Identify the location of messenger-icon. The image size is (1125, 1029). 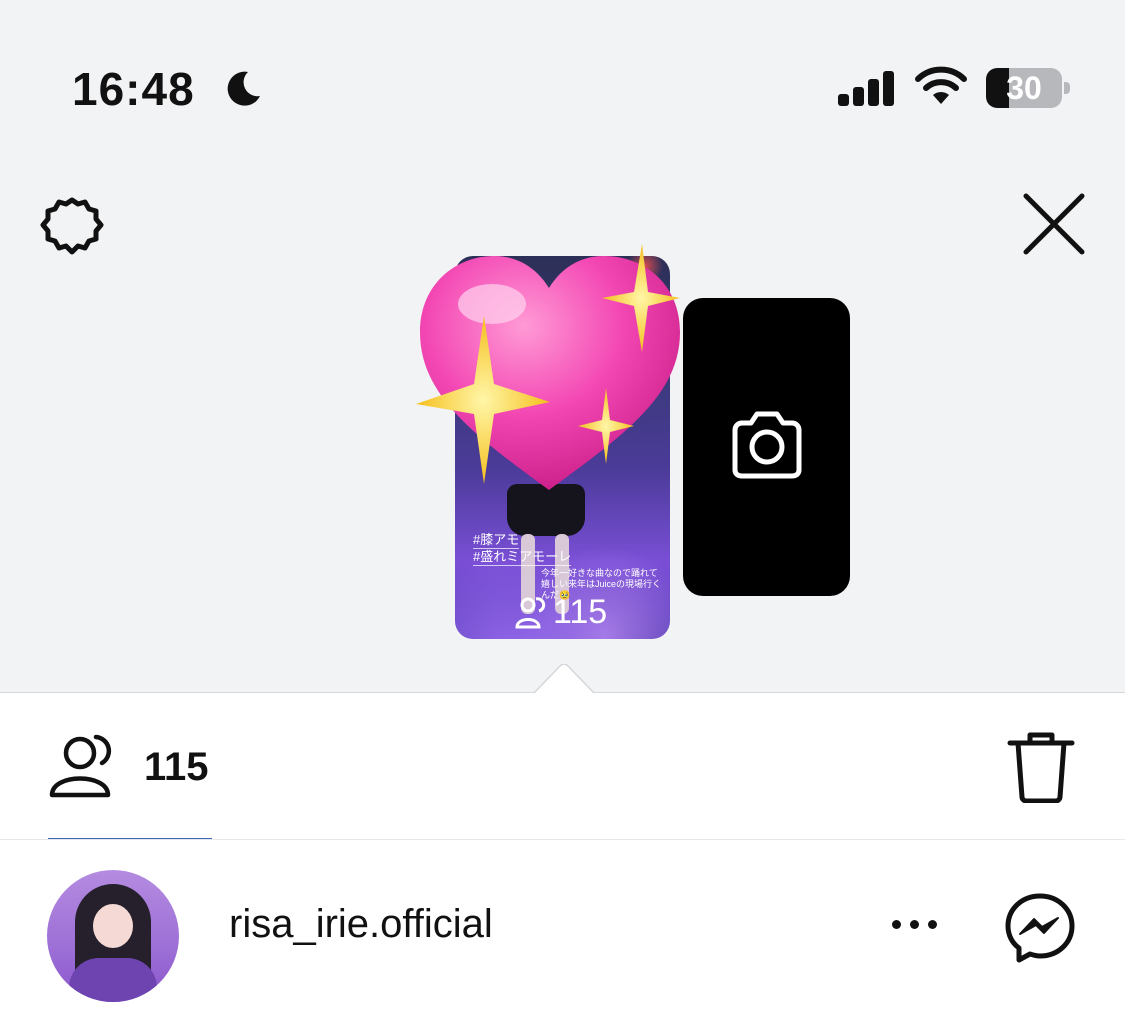
(1040, 928).